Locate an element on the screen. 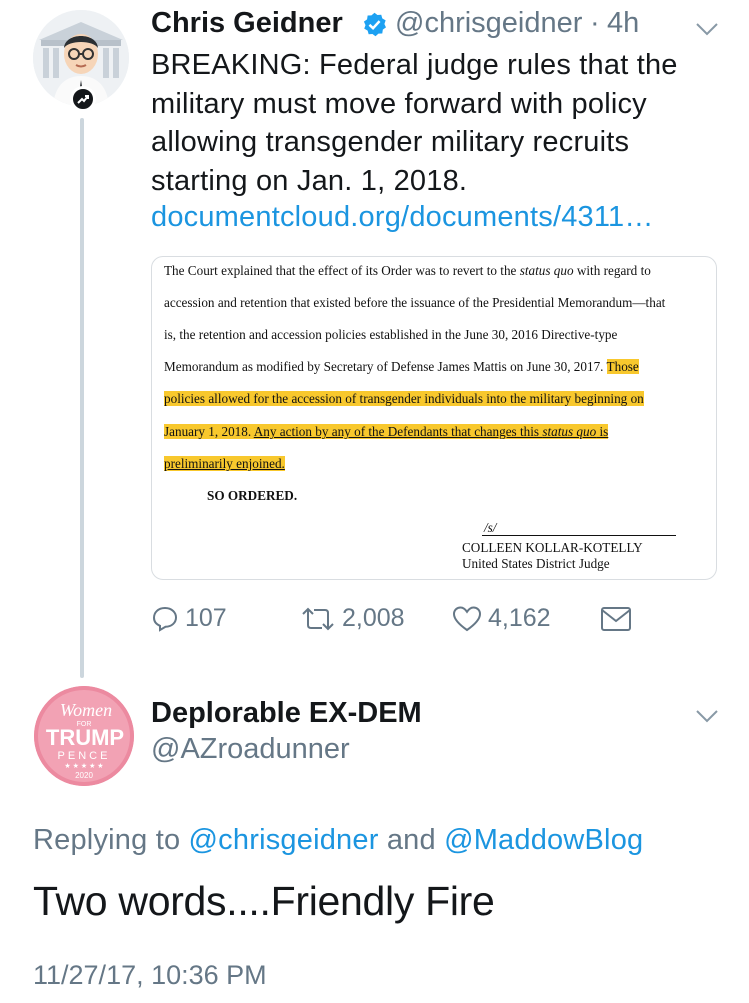 This screenshot has width=749, height=1003. retweet-icon is located at coordinates (318, 618).